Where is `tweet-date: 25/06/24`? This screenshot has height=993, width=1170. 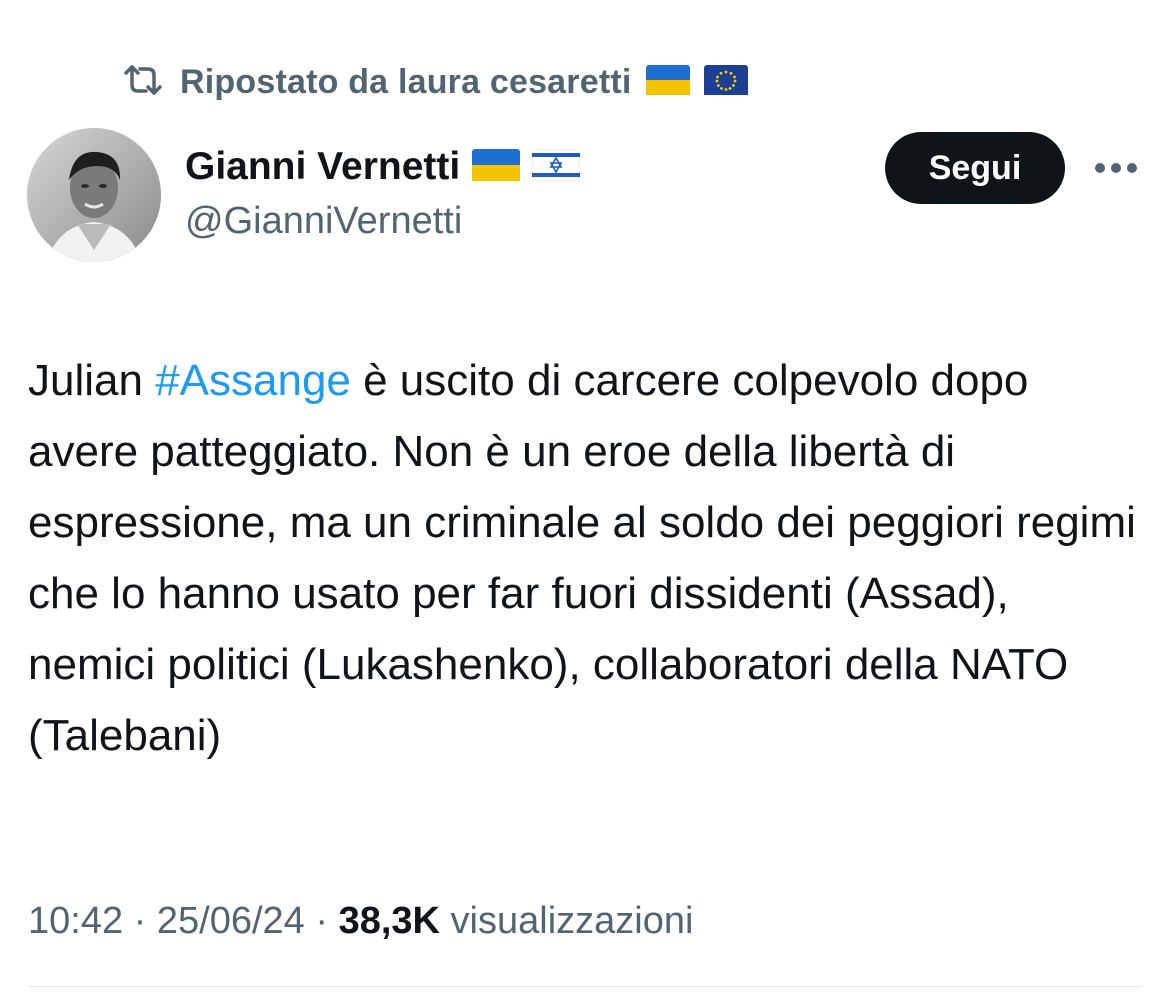
tweet-date: 25/06/24 is located at coordinates (231, 921).